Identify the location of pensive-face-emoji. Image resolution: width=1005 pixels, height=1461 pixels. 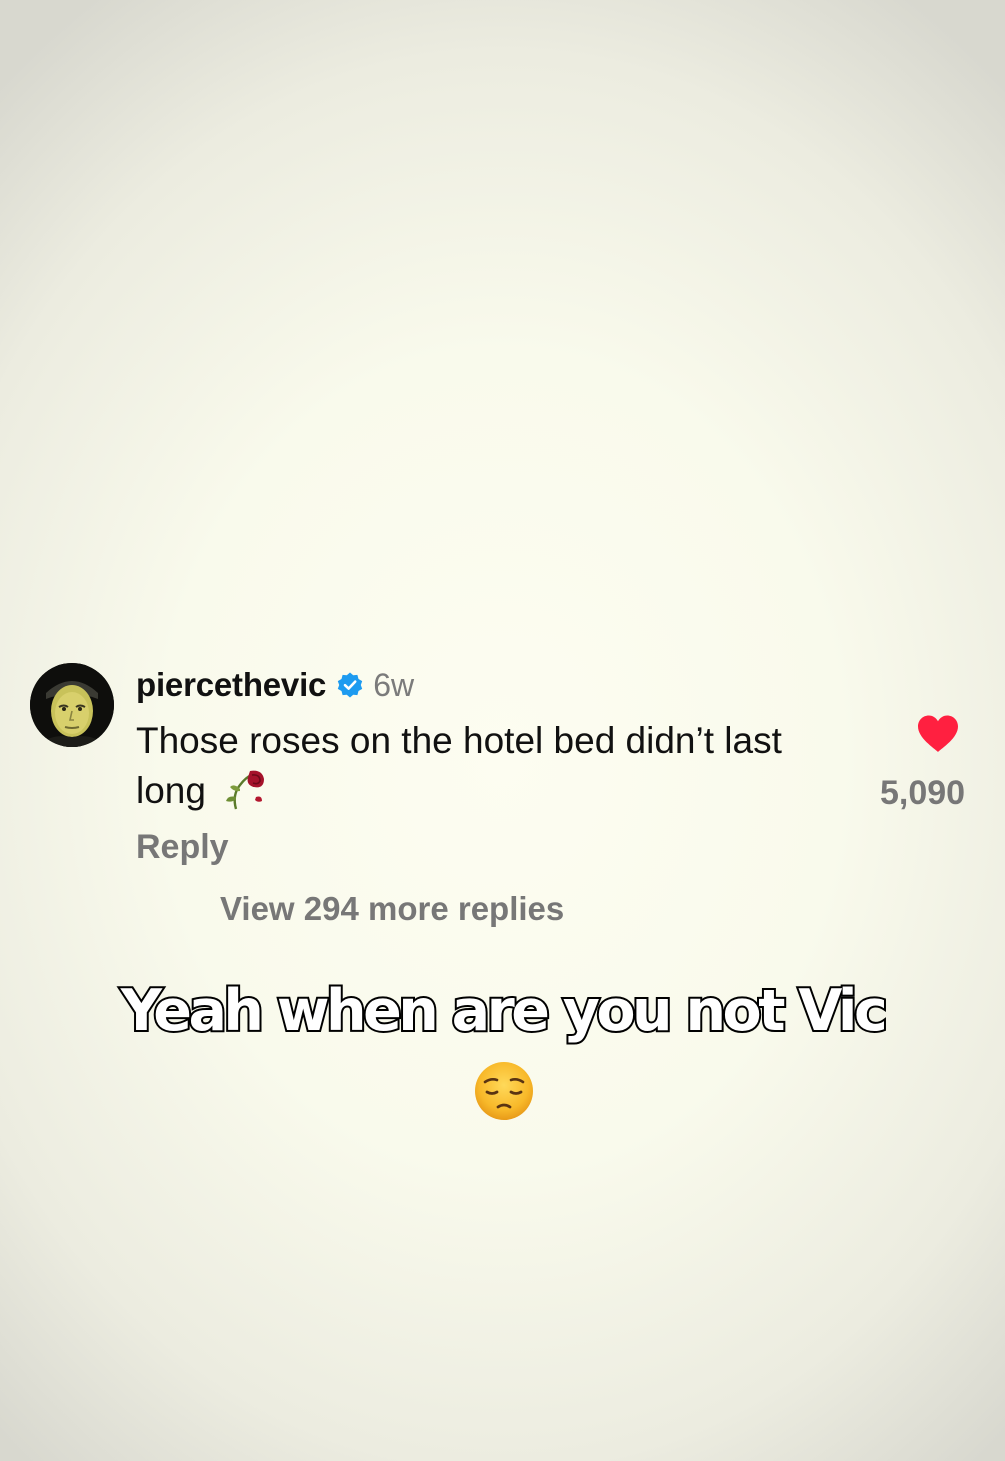
(504, 1091).